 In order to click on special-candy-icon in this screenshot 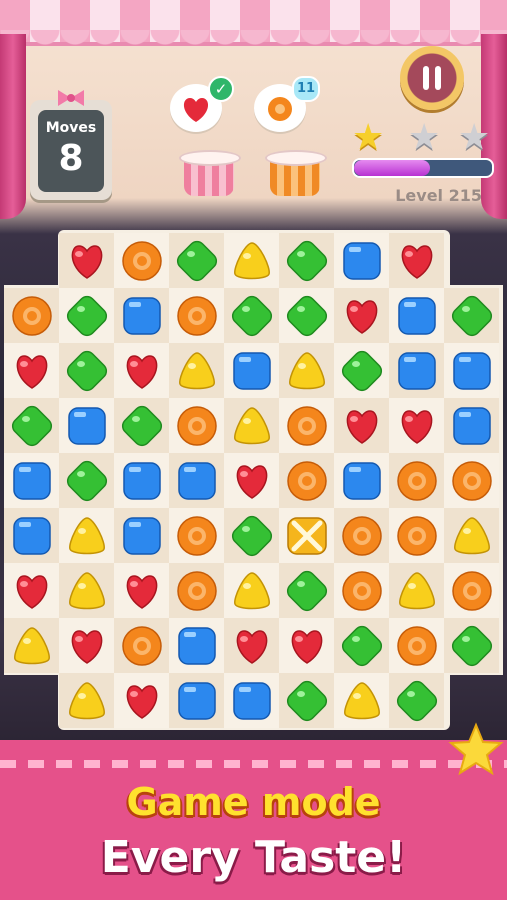, I will do `click(306, 535)`.